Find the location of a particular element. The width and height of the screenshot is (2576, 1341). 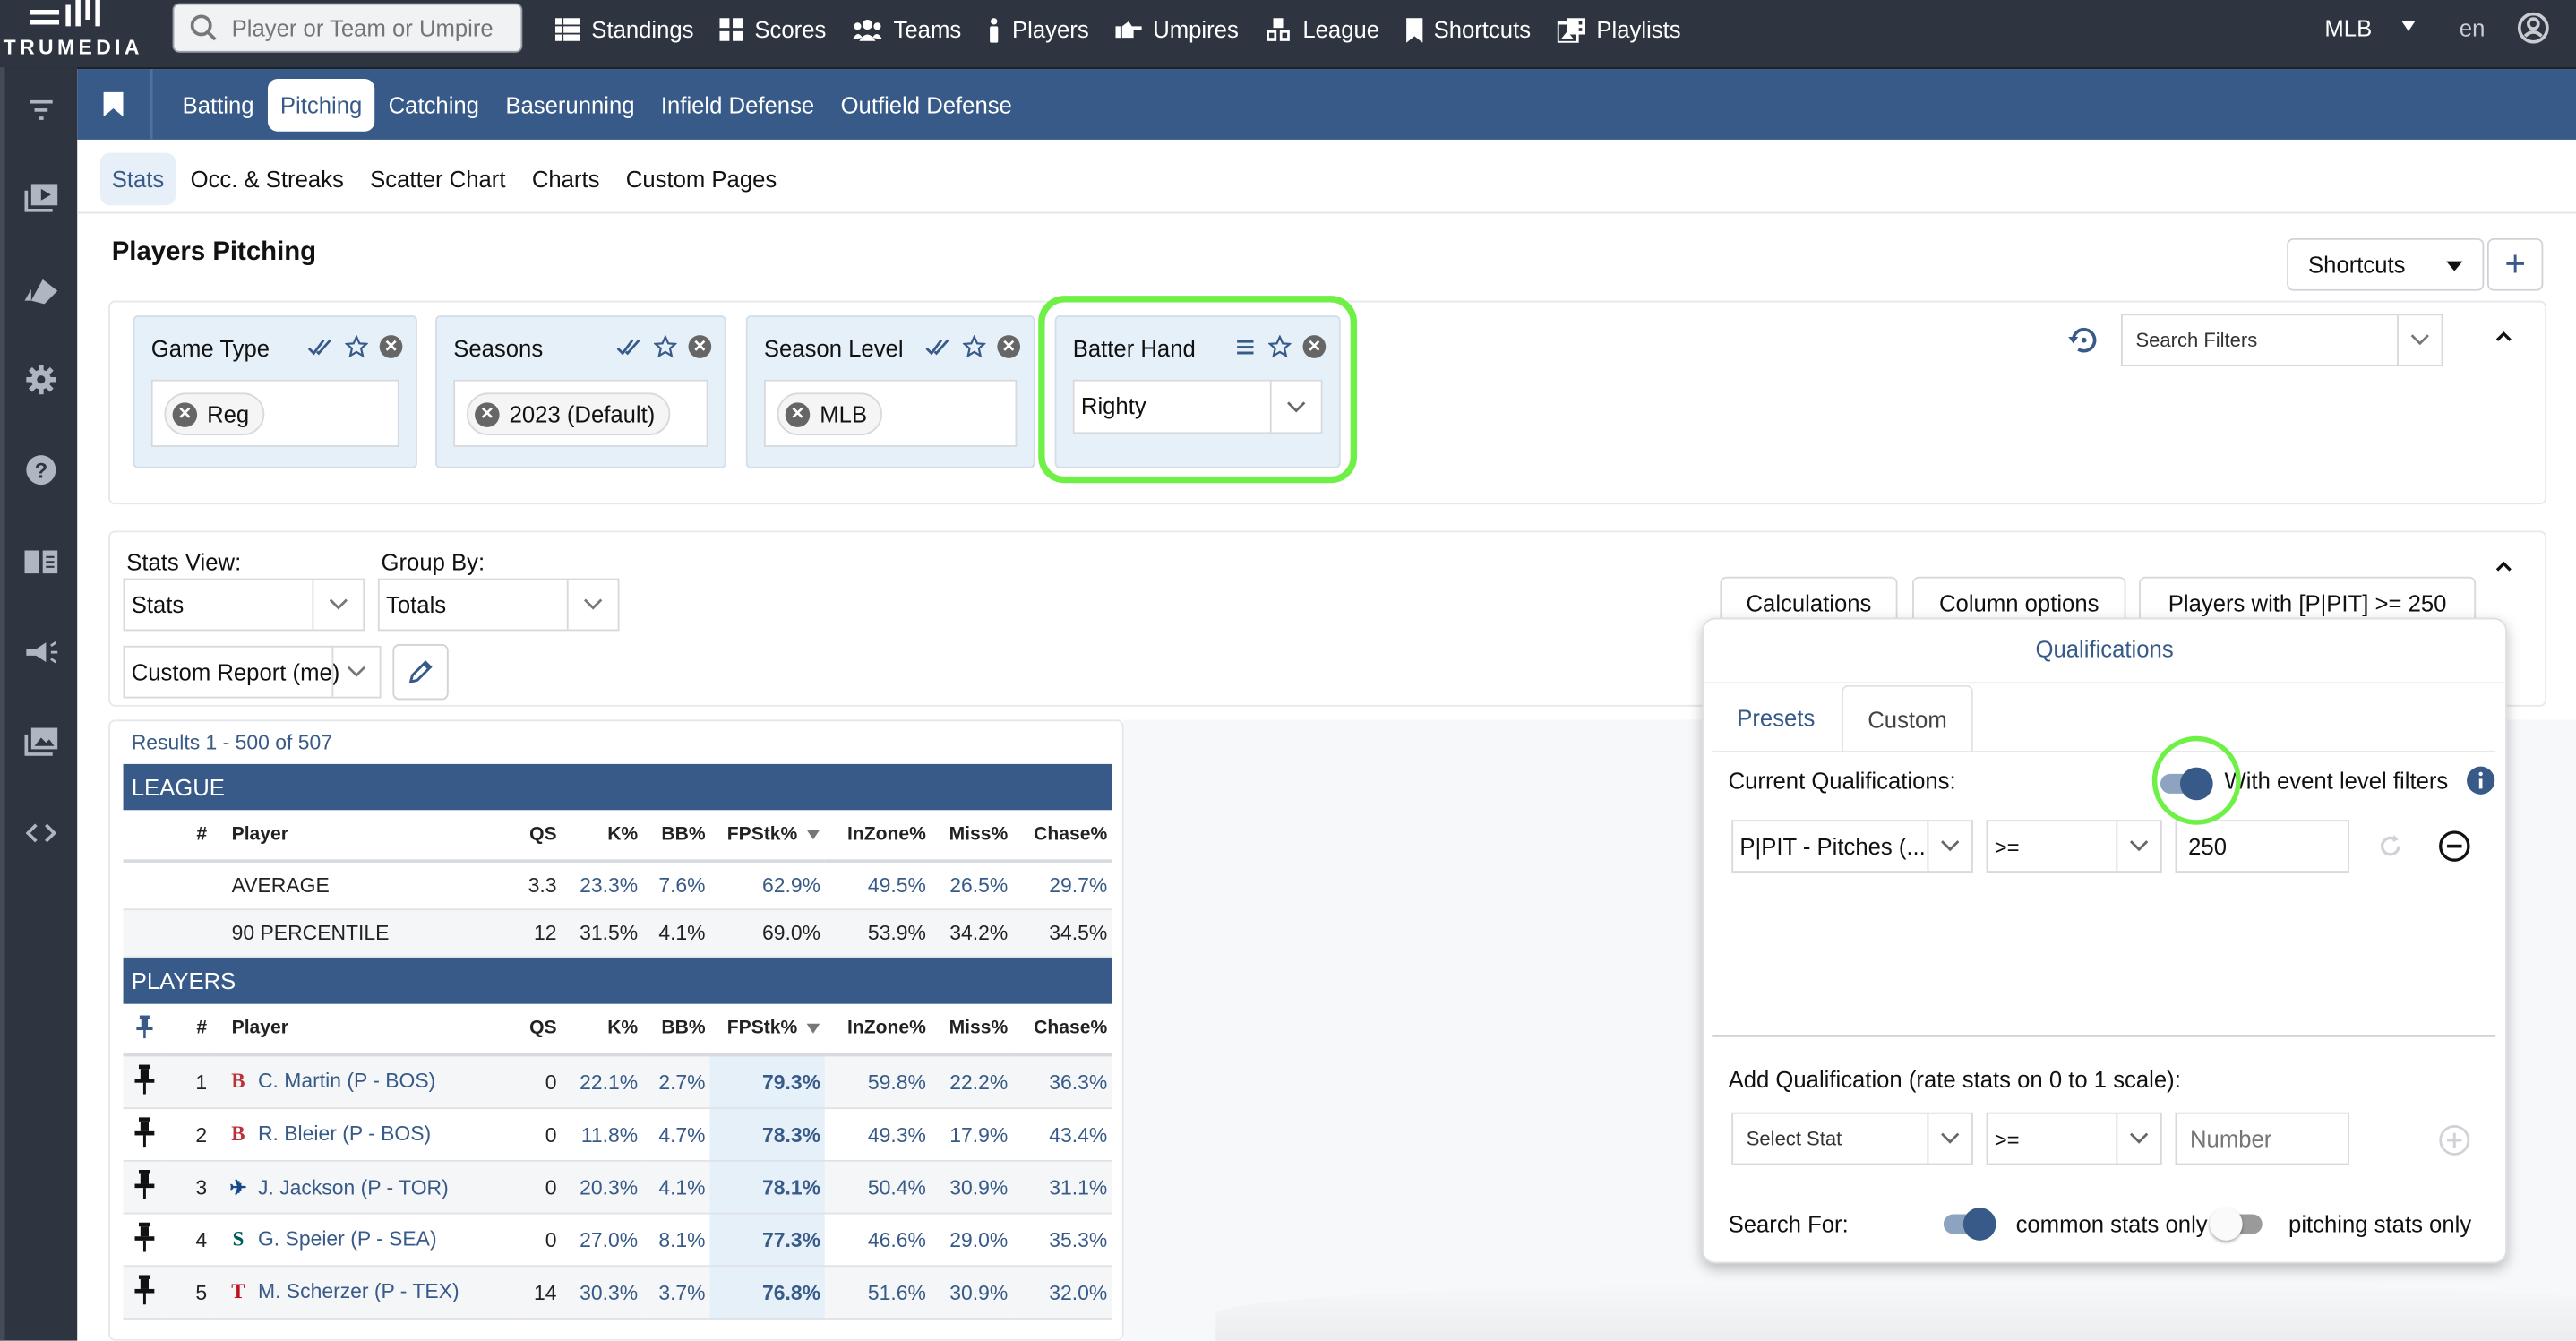

subtab-custom-pages: Custom Pages is located at coordinates (701, 178).